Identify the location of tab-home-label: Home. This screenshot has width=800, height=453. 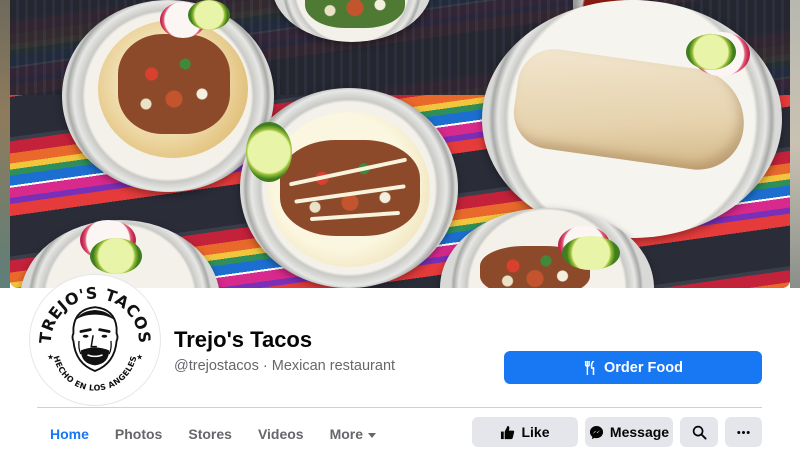
(69, 434).